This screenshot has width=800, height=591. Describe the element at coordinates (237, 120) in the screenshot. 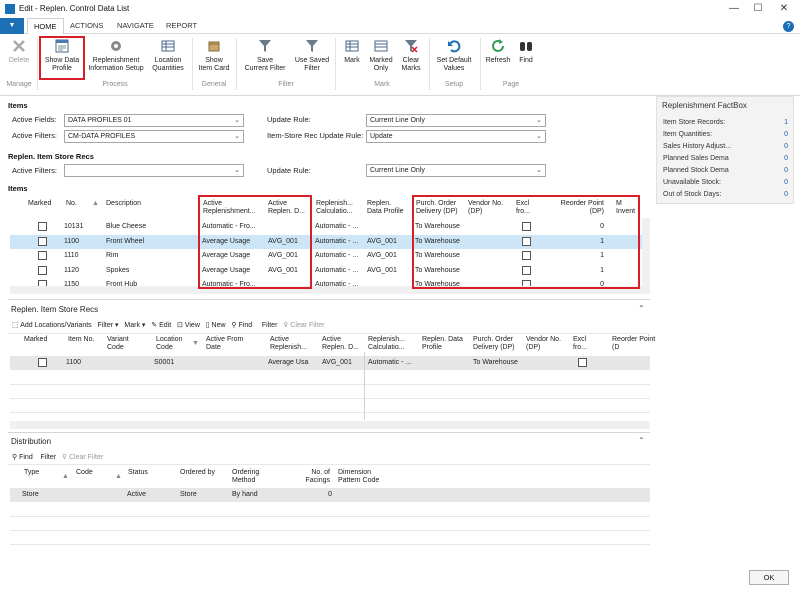

I see `chevron-down-icon: ⌄` at that location.